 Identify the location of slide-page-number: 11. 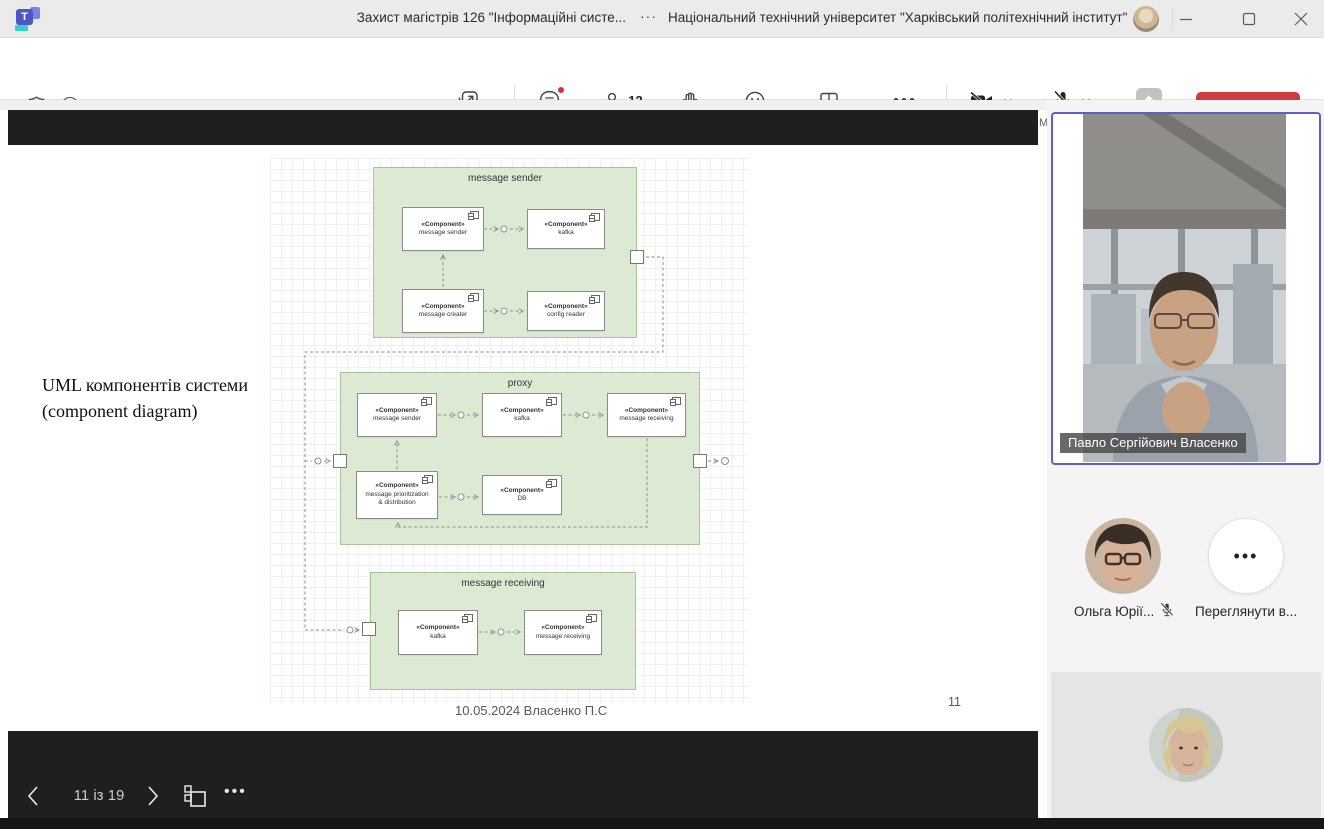
(954, 702).